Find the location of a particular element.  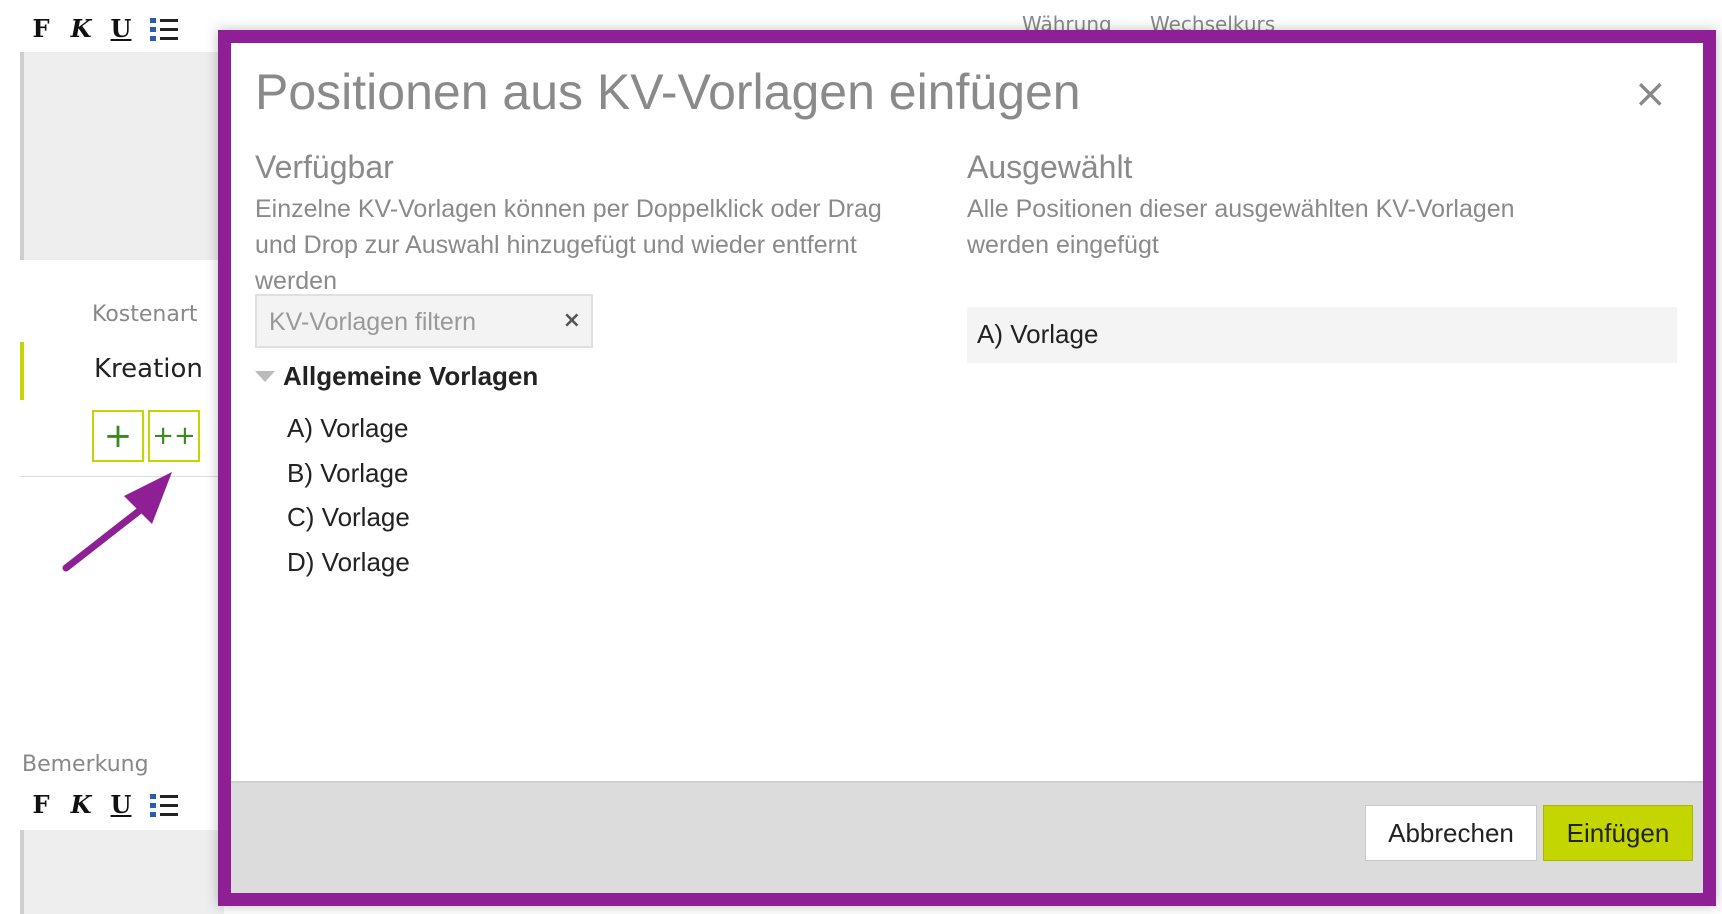

available-template-item: B) Vorlage is located at coordinates (348, 480).